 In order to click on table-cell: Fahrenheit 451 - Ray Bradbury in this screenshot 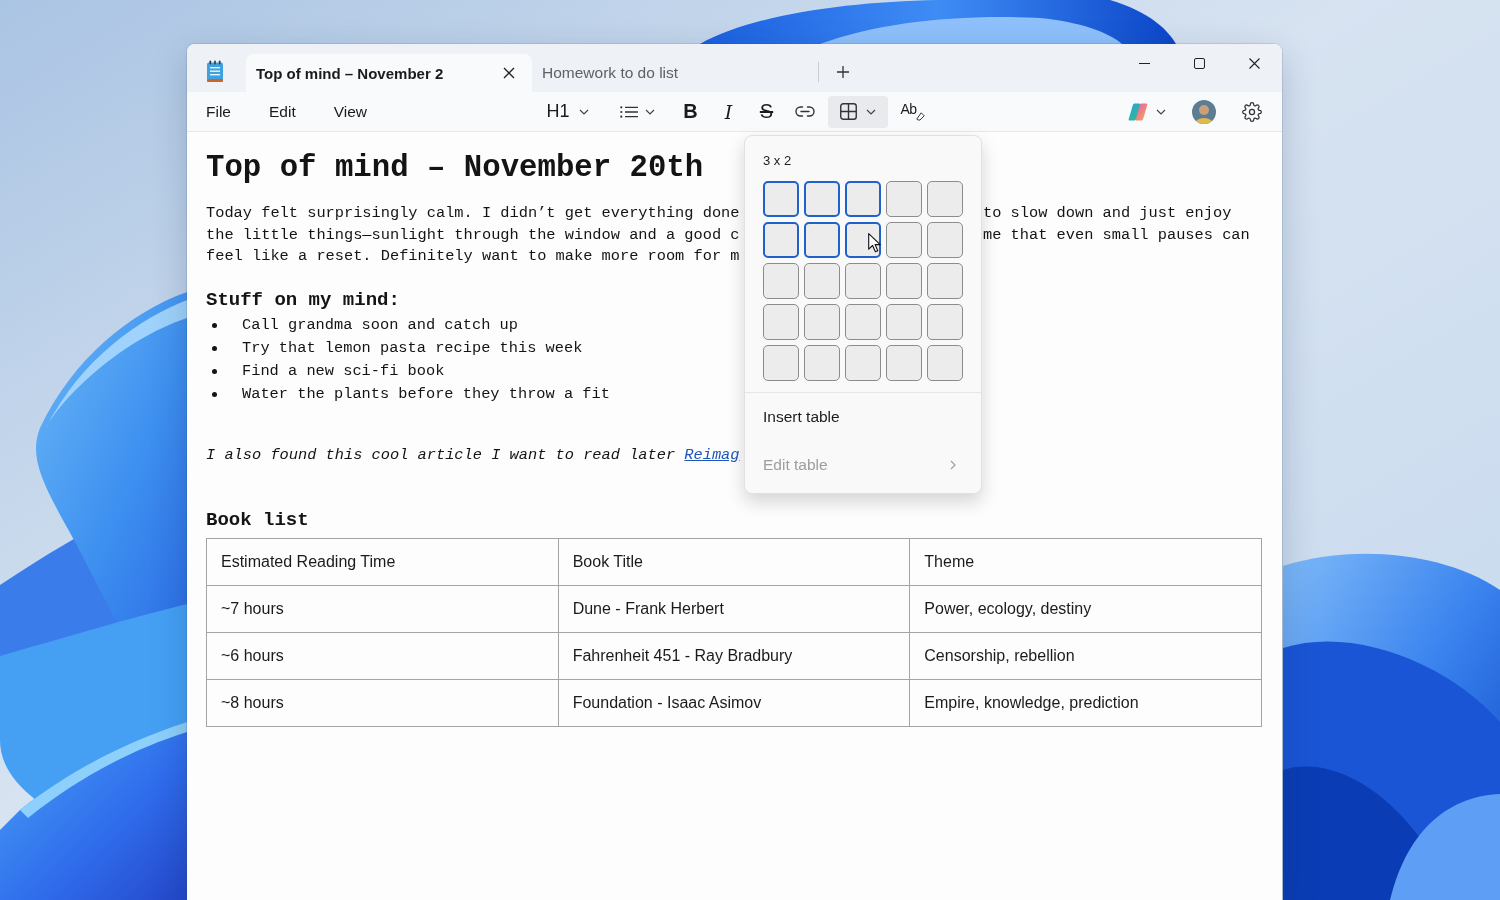, I will do `click(734, 656)`.